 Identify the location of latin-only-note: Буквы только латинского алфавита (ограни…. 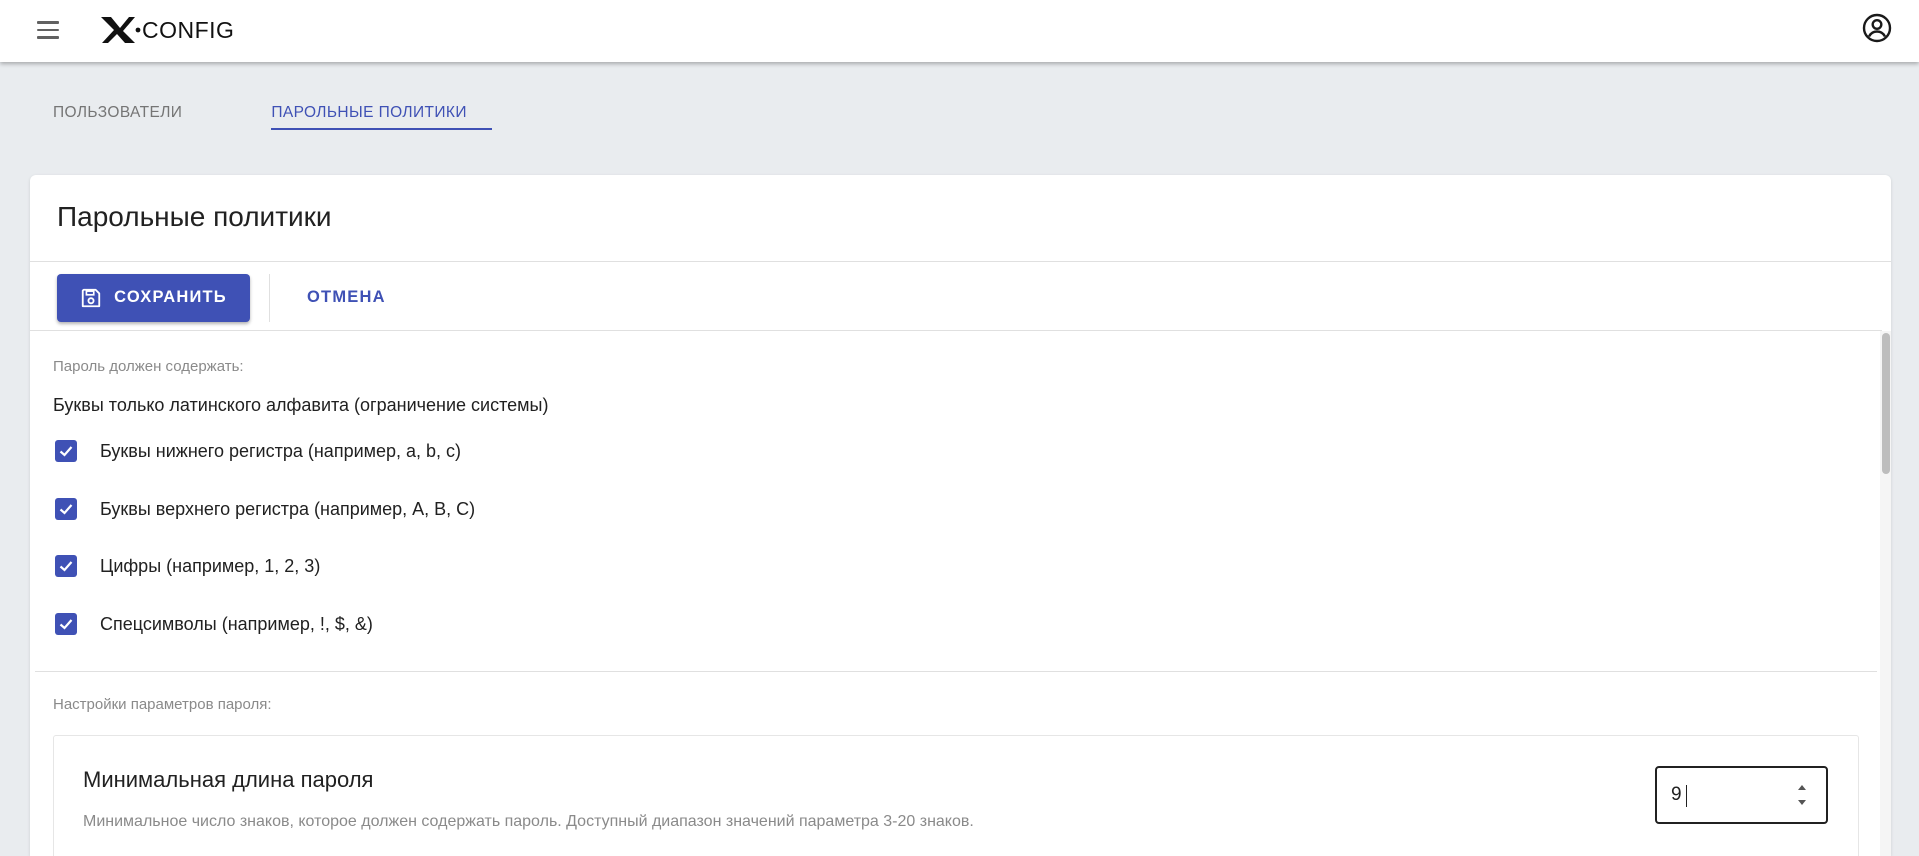
(301, 405).